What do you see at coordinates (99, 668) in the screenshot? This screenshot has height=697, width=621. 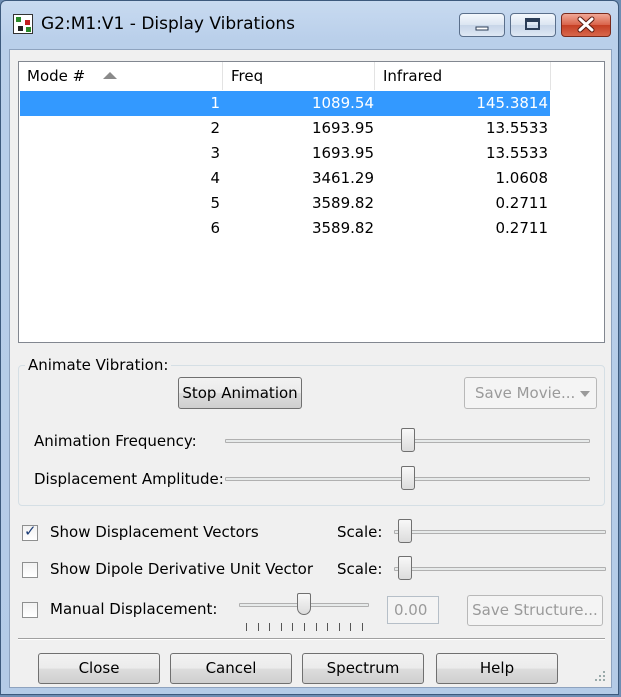 I see `close-button: Close` at bounding box center [99, 668].